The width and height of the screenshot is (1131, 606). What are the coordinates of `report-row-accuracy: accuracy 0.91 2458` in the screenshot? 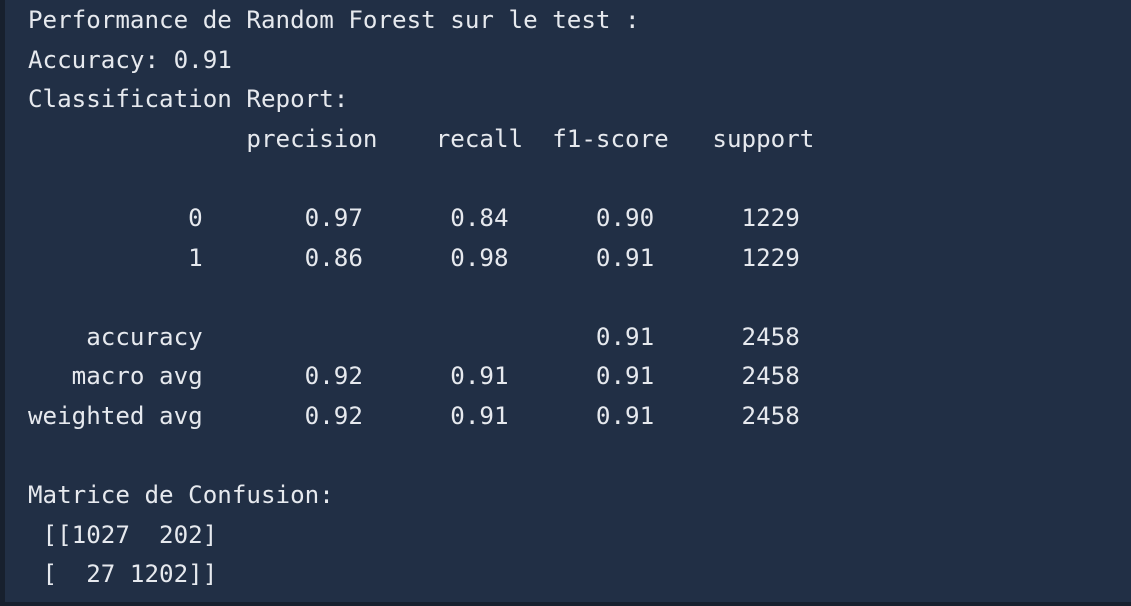 It's located at (414, 336).